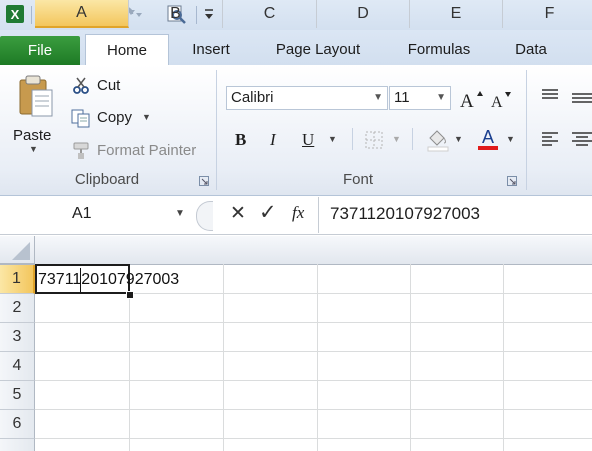 This screenshot has width=592, height=451. Describe the element at coordinates (420, 98) in the screenshot. I see `font-size-combo: 11 ▼` at that location.